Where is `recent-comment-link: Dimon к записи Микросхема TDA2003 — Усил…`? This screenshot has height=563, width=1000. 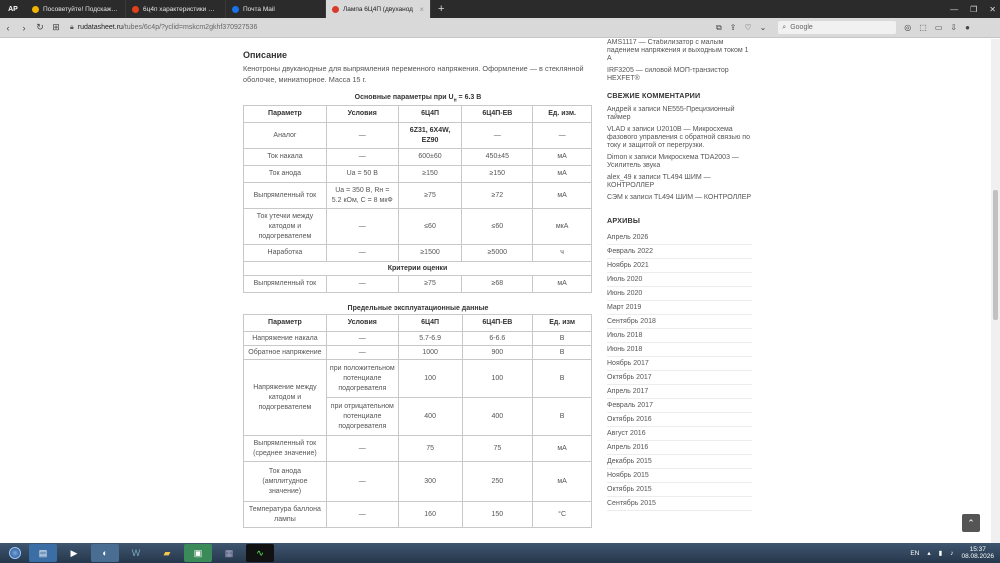
recent-comment-link: Dimon к записи Микросхема TDA2003 — Усил… is located at coordinates (679, 162).